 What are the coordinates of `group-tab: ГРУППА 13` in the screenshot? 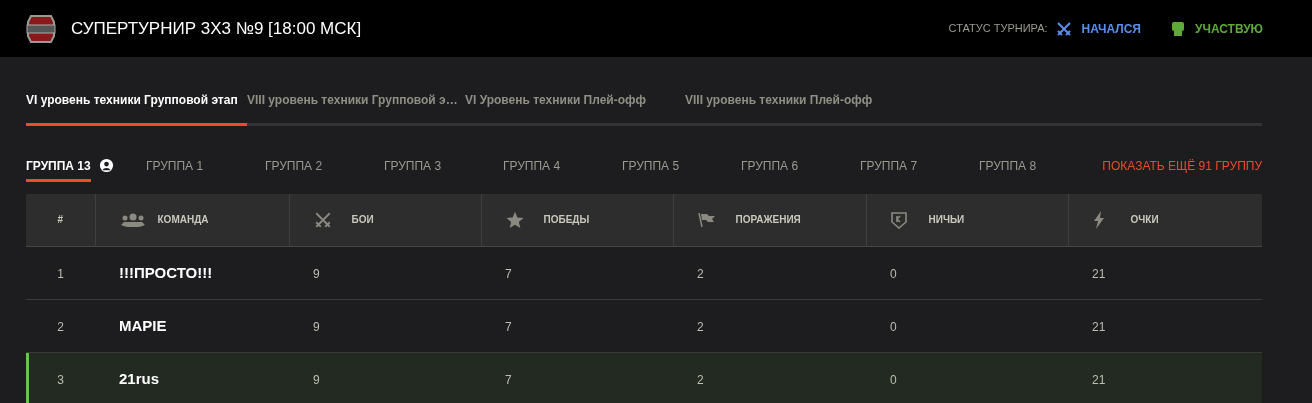 It's located at (58, 169).